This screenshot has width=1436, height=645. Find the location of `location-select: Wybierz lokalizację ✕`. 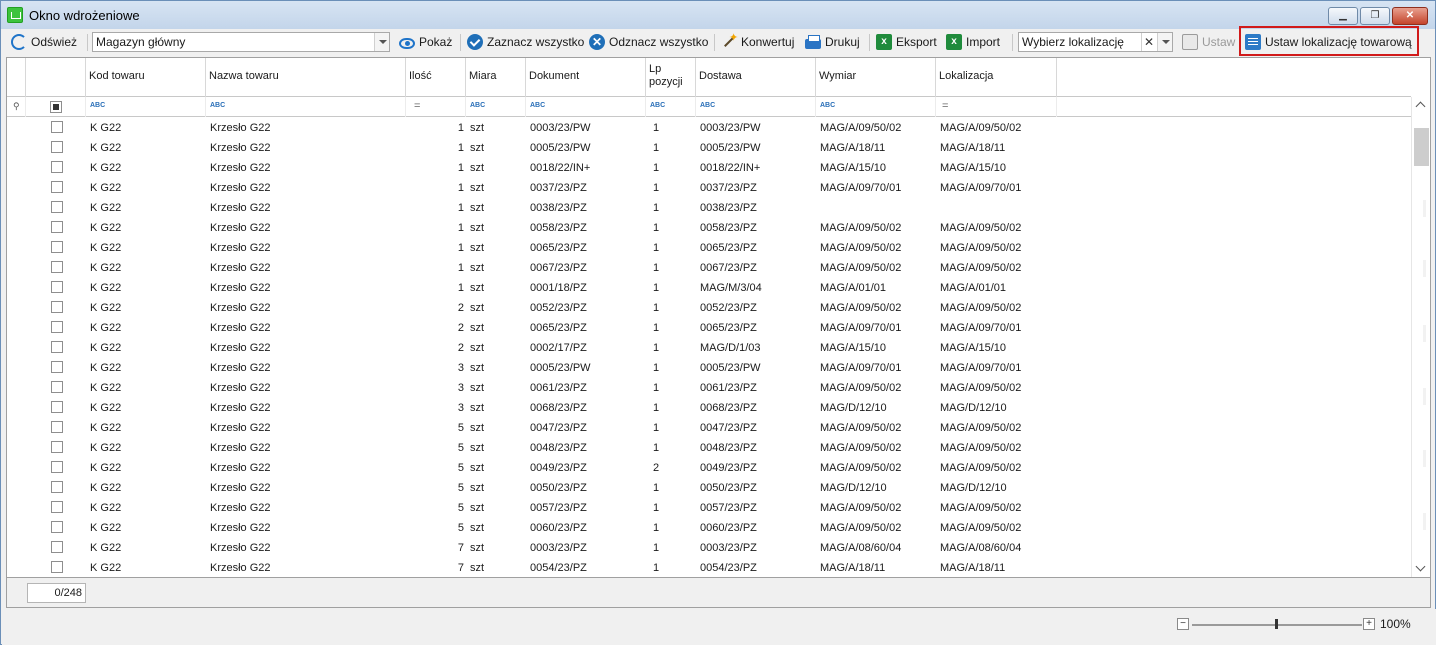

location-select: Wybierz lokalizację ✕ is located at coordinates (1095, 42).